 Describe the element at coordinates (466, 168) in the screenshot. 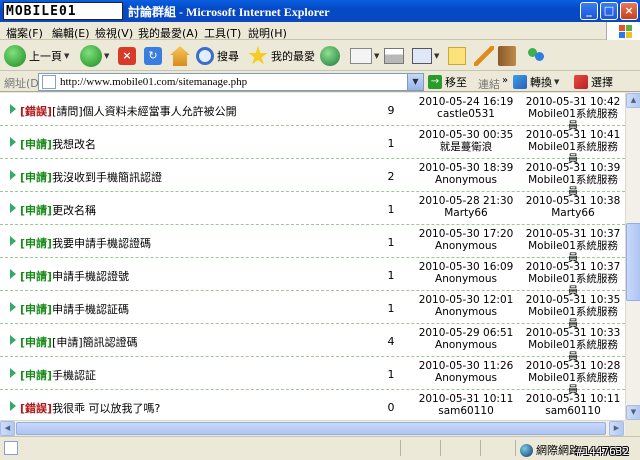

I see `created-time: 2010-05-30 18:39` at that location.